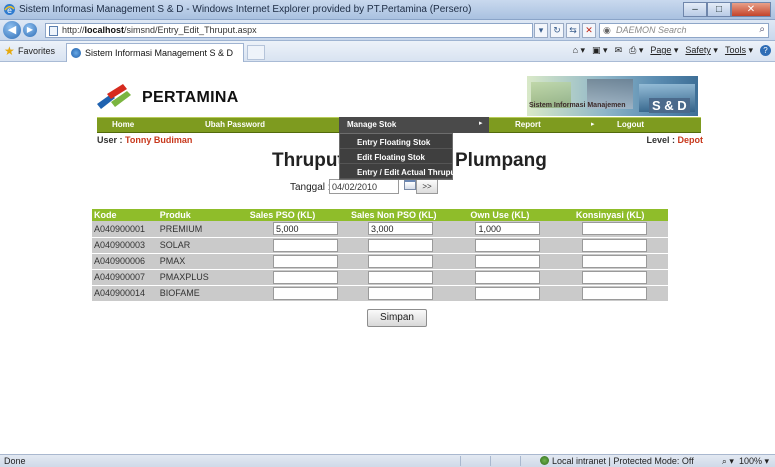 This screenshot has width=775, height=467. What do you see at coordinates (36, 51) in the screenshot?
I see `favorites-button: Favorites` at bounding box center [36, 51].